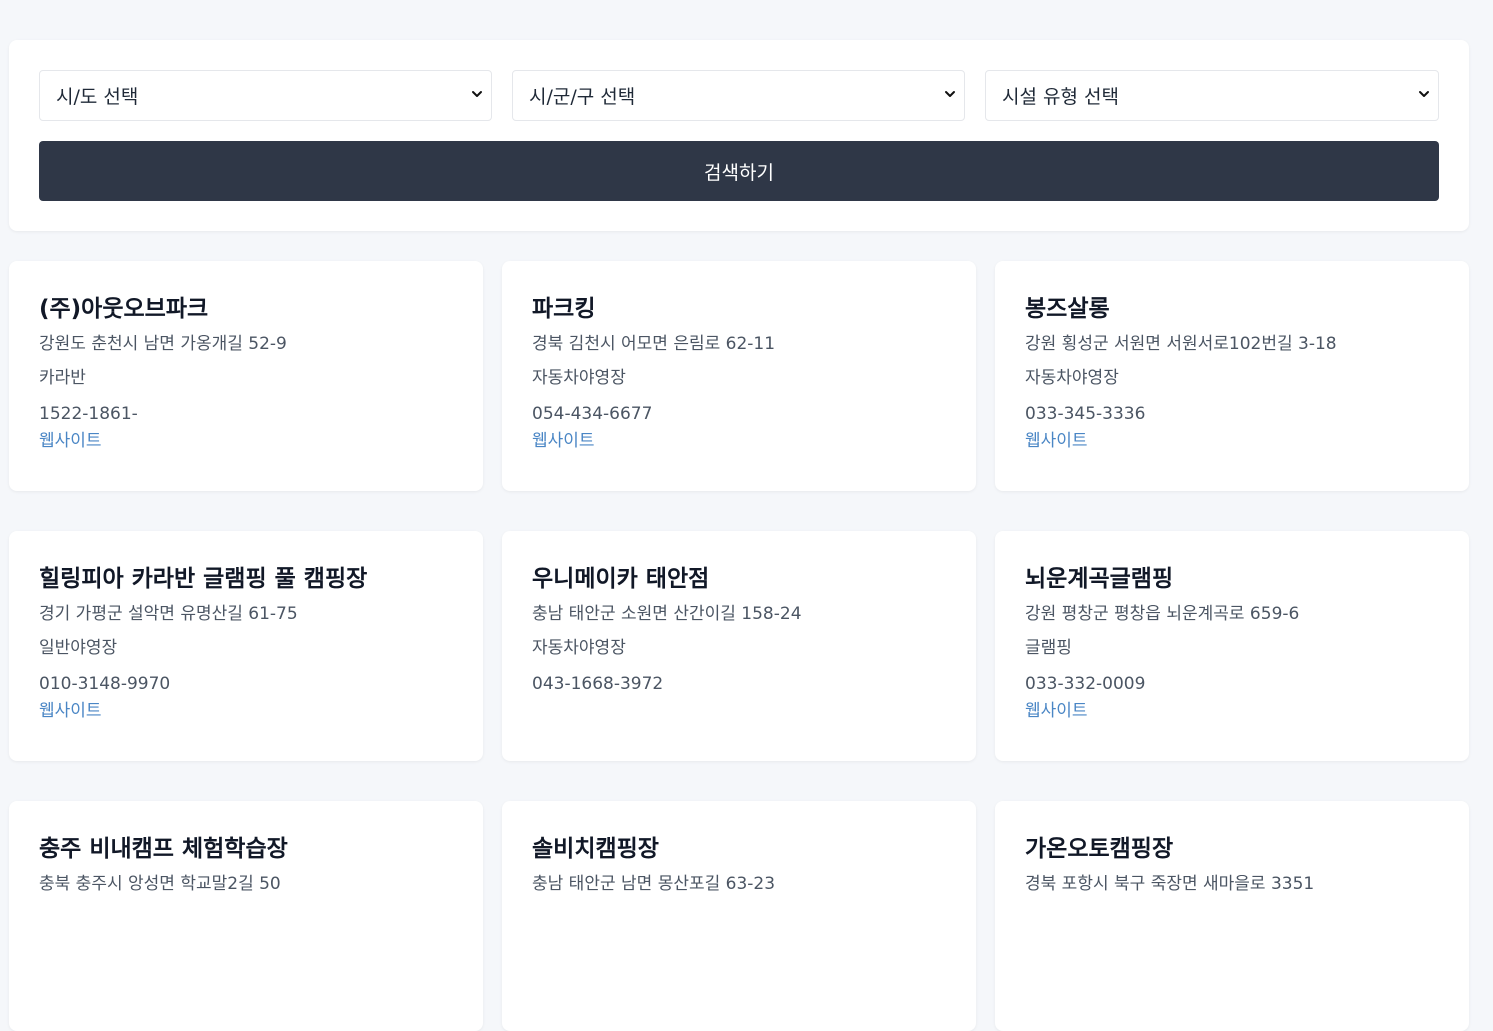  I want to click on district-select-value: 시/군/구 선택, so click(582, 97).